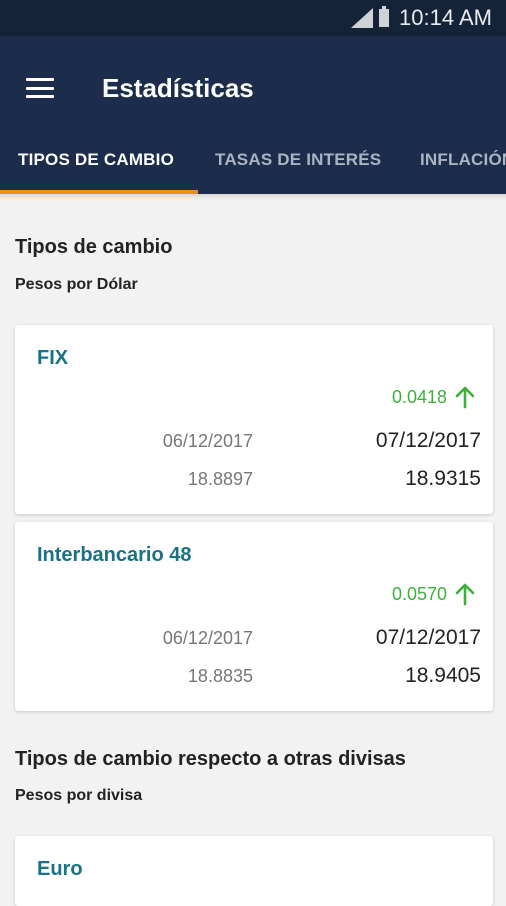  What do you see at coordinates (253, 18) in the screenshot?
I see `status-bar: 10:14 AM` at bounding box center [253, 18].